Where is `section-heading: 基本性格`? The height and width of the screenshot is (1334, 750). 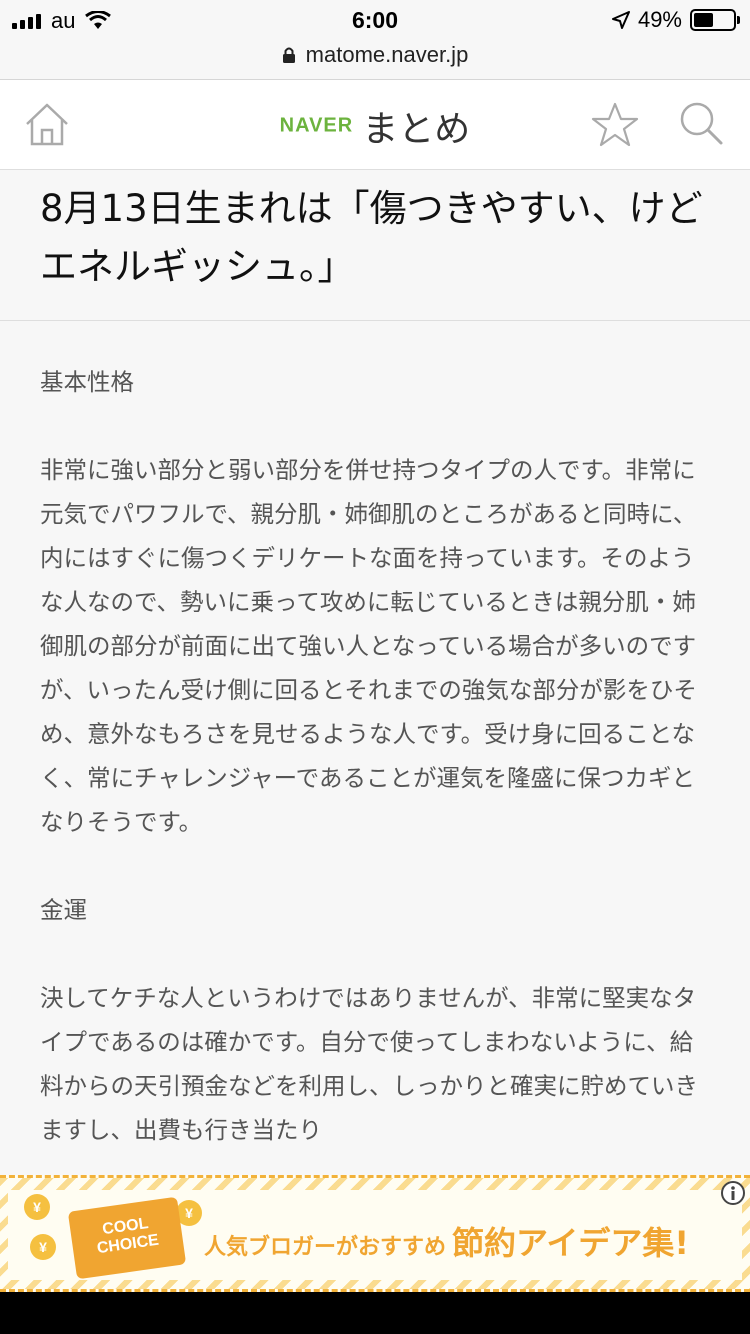
section-heading: 基本性格 is located at coordinates (87, 382).